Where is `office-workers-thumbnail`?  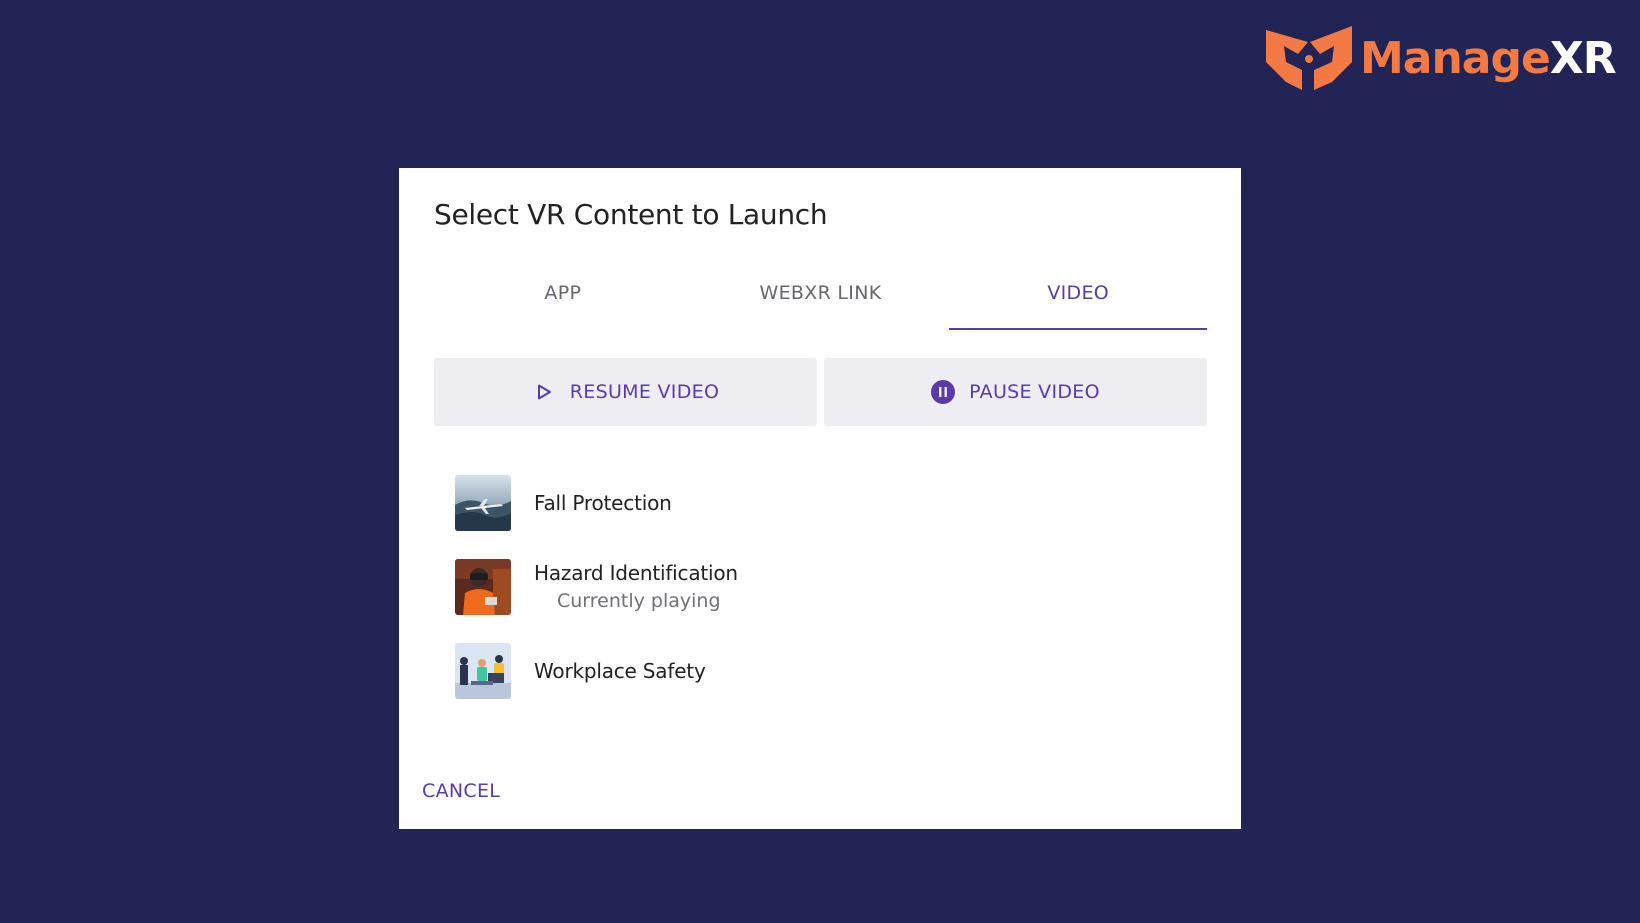
office-workers-thumbnail is located at coordinates (483, 671).